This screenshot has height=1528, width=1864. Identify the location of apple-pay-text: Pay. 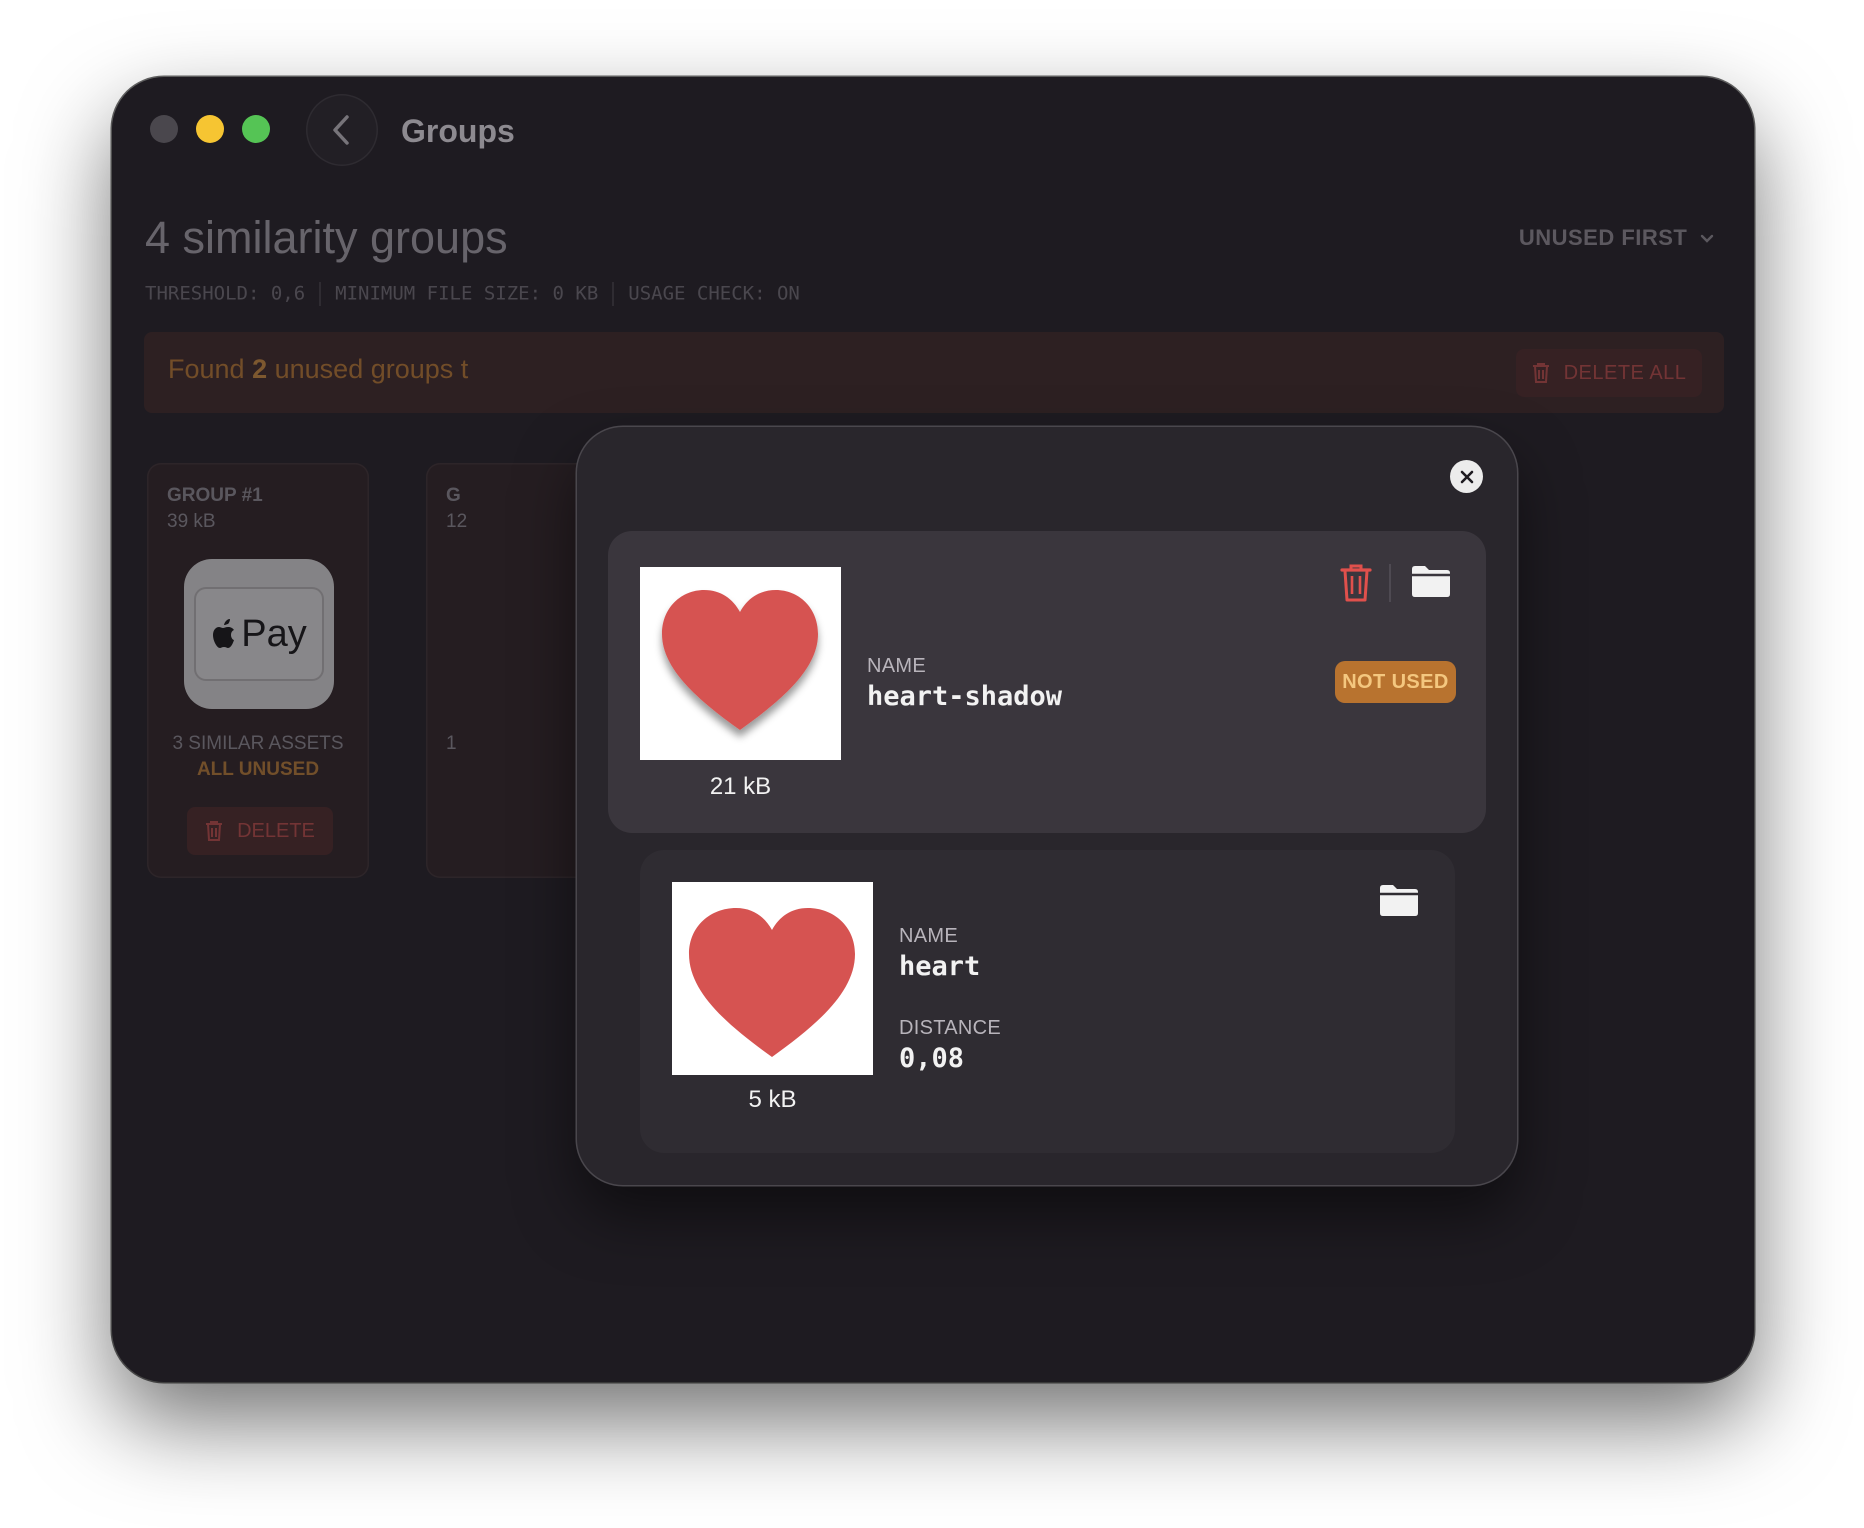
(274, 633).